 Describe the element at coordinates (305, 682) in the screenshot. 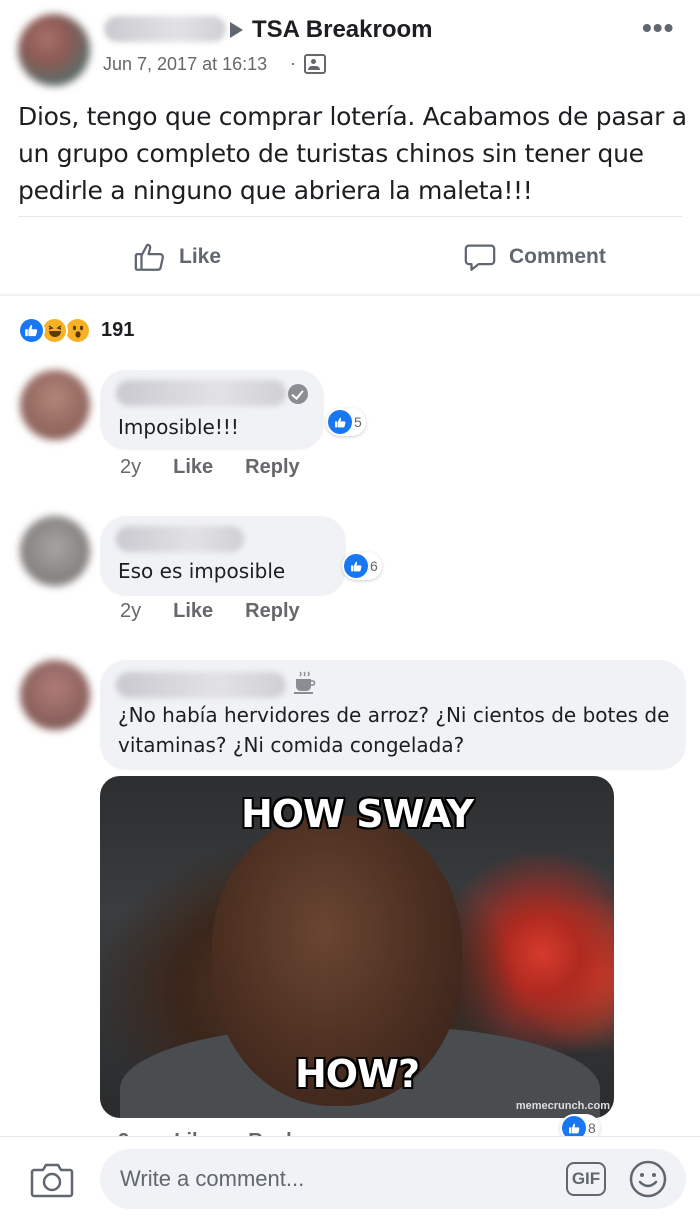

I see `coffee-cup-icon` at that location.